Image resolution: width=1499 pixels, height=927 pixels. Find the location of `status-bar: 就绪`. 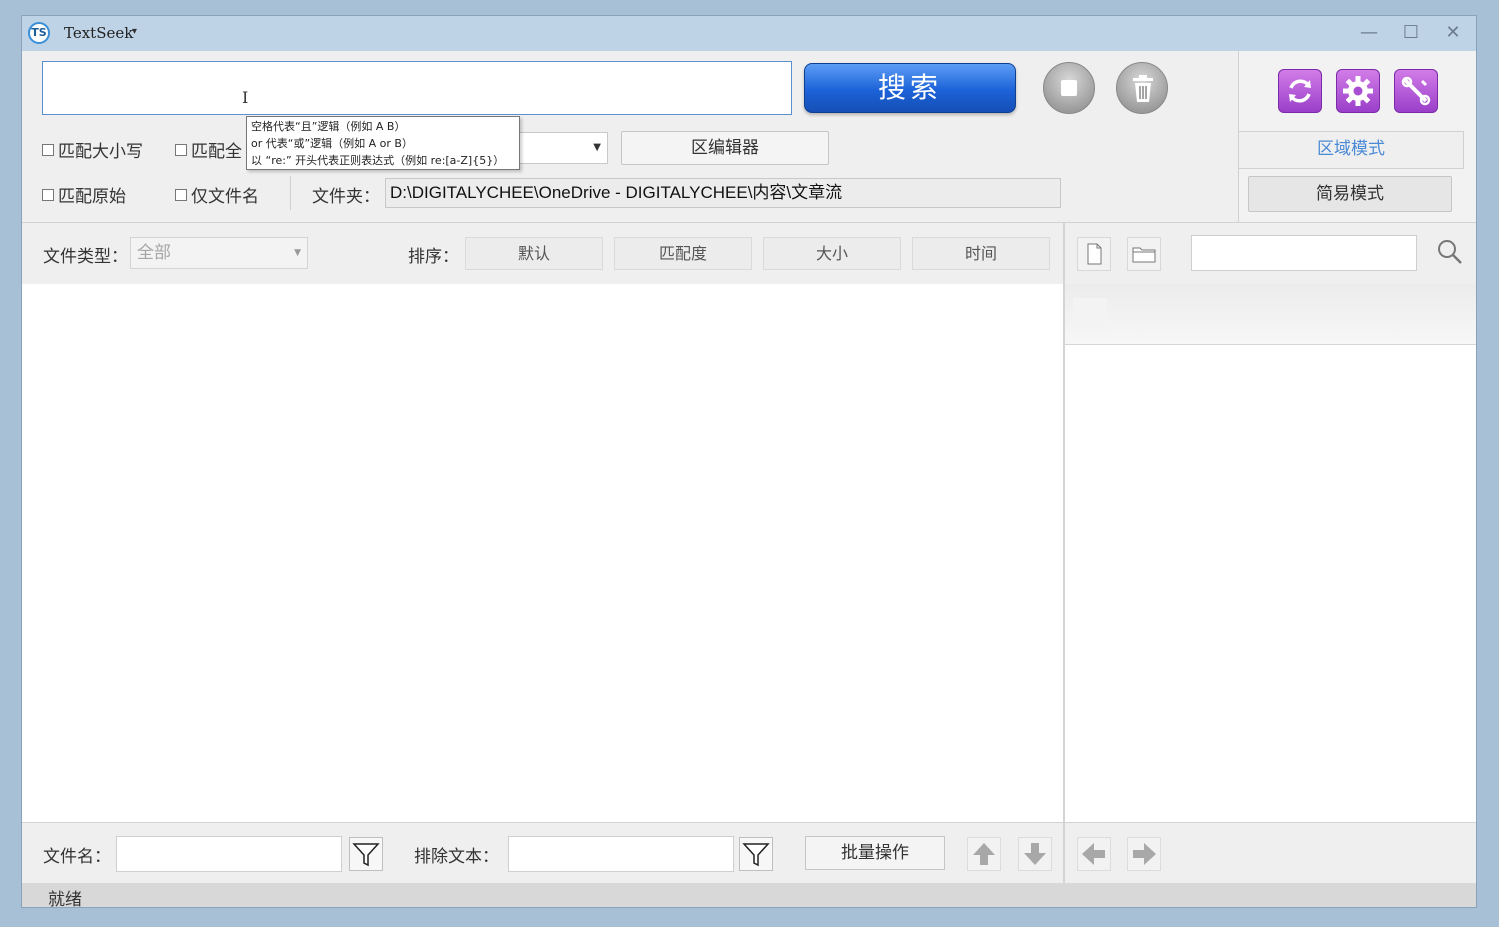

status-bar: 就绪 is located at coordinates (749, 895).